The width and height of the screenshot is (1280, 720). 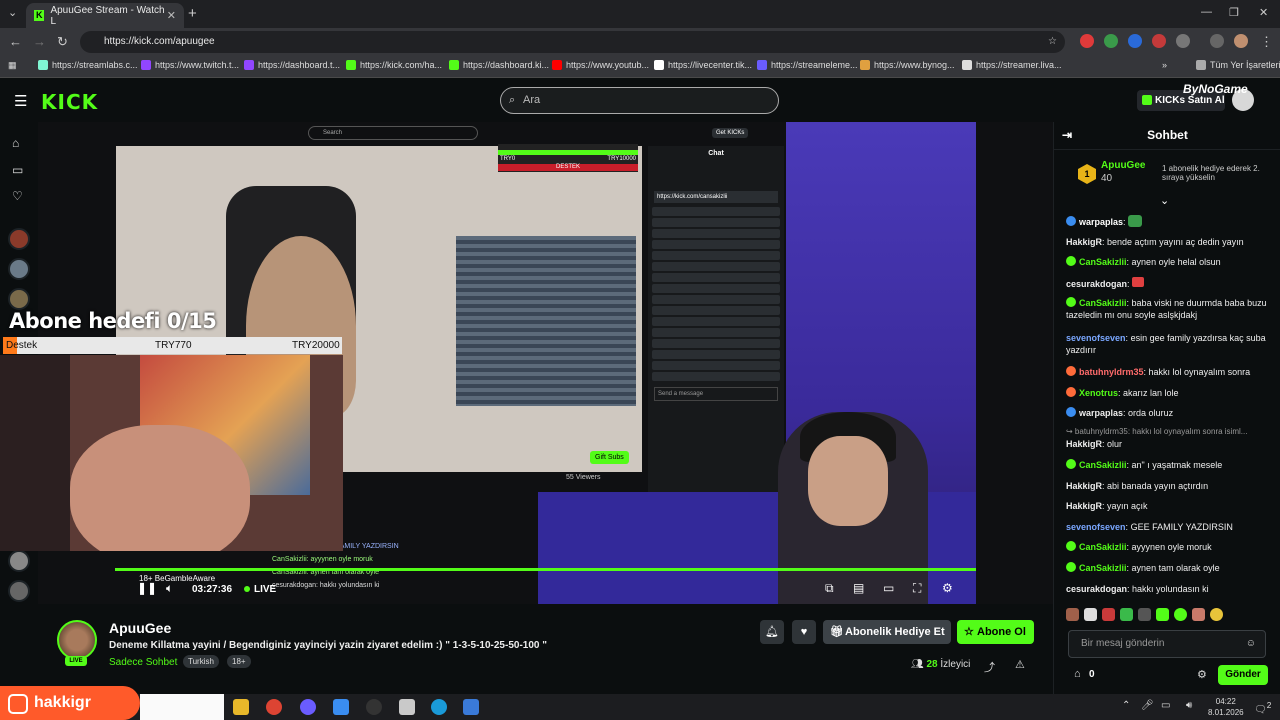 What do you see at coordinates (12, 65) in the screenshot?
I see `apps-grid-icon: ▦` at bounding box center [12, 65].